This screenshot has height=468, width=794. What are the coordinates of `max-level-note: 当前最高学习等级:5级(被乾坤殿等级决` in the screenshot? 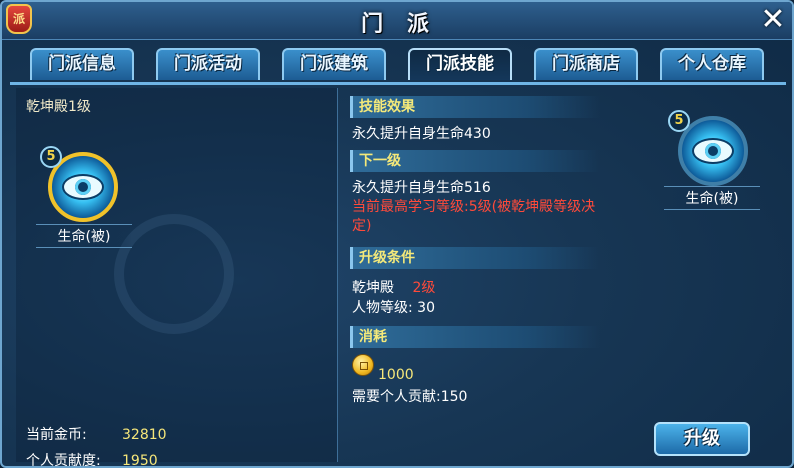 It's located at (474, 207).